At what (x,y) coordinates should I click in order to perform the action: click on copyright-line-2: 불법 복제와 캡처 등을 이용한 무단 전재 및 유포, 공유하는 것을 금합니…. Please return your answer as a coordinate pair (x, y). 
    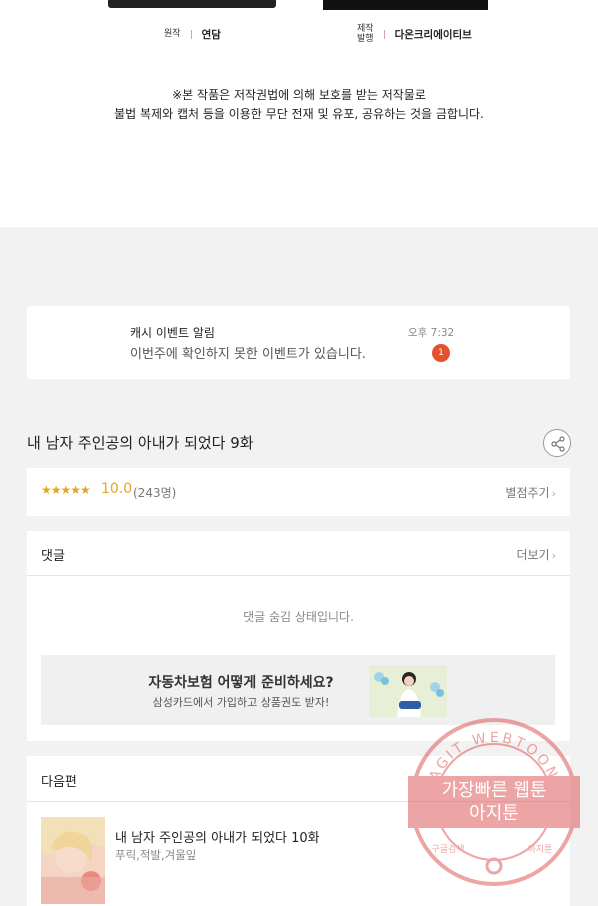
    Looking at the image, I should click on (299, 114).